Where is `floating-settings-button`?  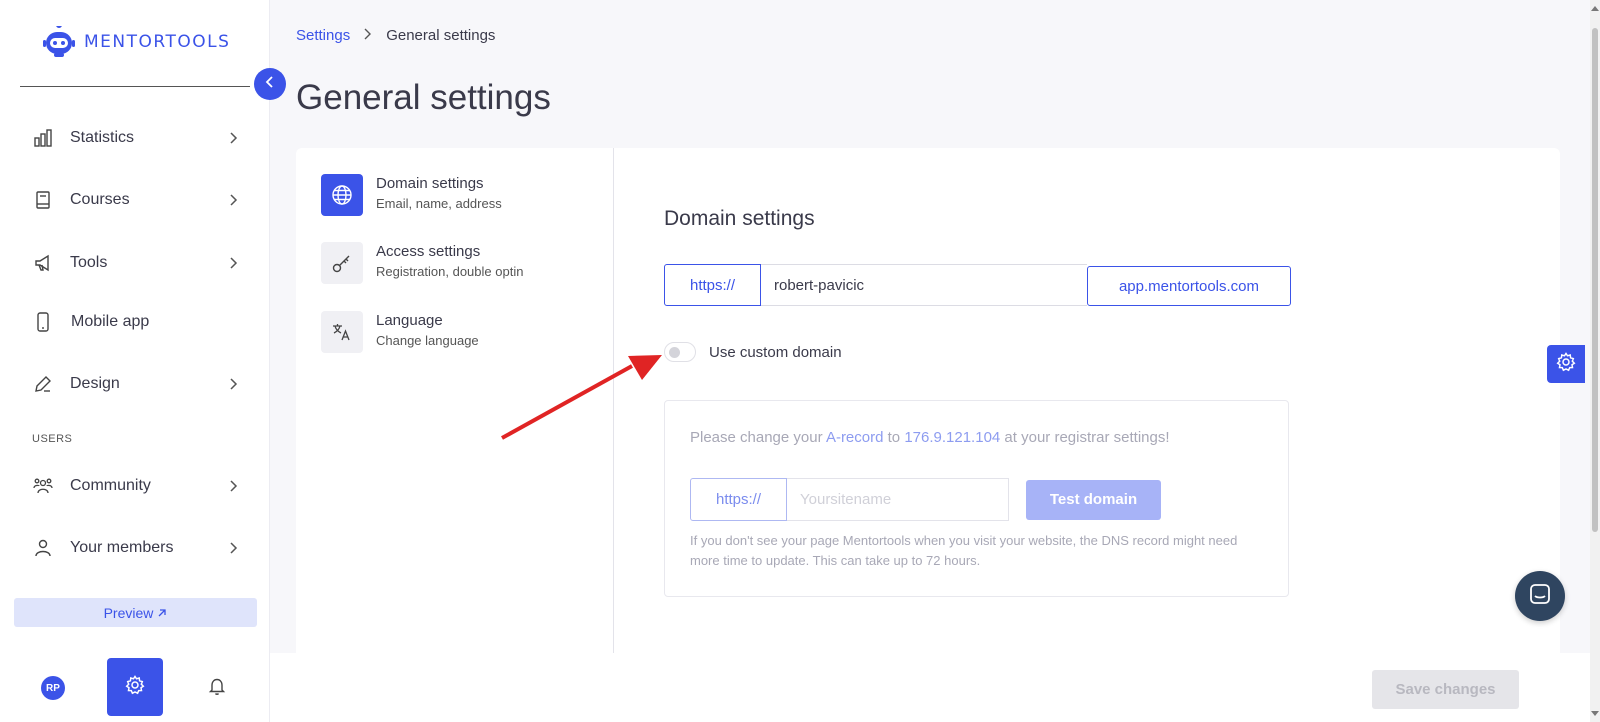
floating-settings-button is located at coordinates (1566, 364).